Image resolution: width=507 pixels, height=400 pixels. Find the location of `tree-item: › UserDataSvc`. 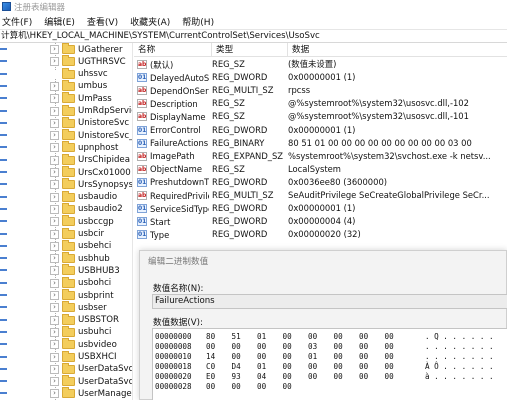

tree-item: › UserDataSvc is located at coordinates (91, 369).